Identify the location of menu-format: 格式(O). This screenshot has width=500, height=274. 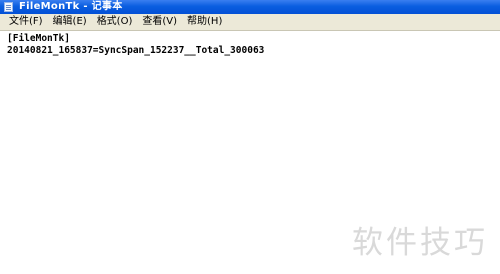
(115, 22).